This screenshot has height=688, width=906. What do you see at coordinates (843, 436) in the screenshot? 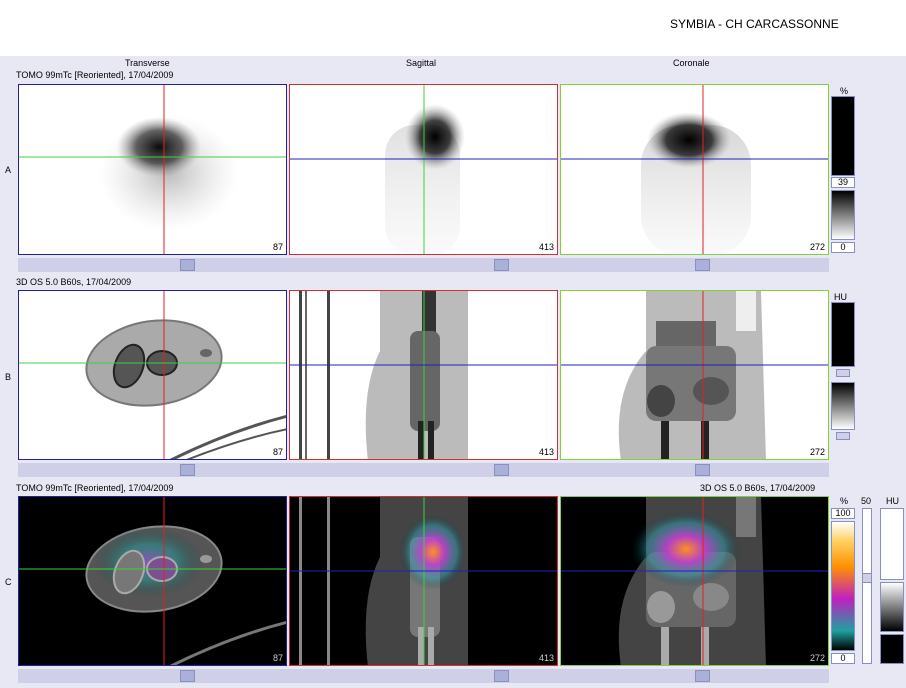
I see `window-handle-b-lower` at bounding box center [843, 436].